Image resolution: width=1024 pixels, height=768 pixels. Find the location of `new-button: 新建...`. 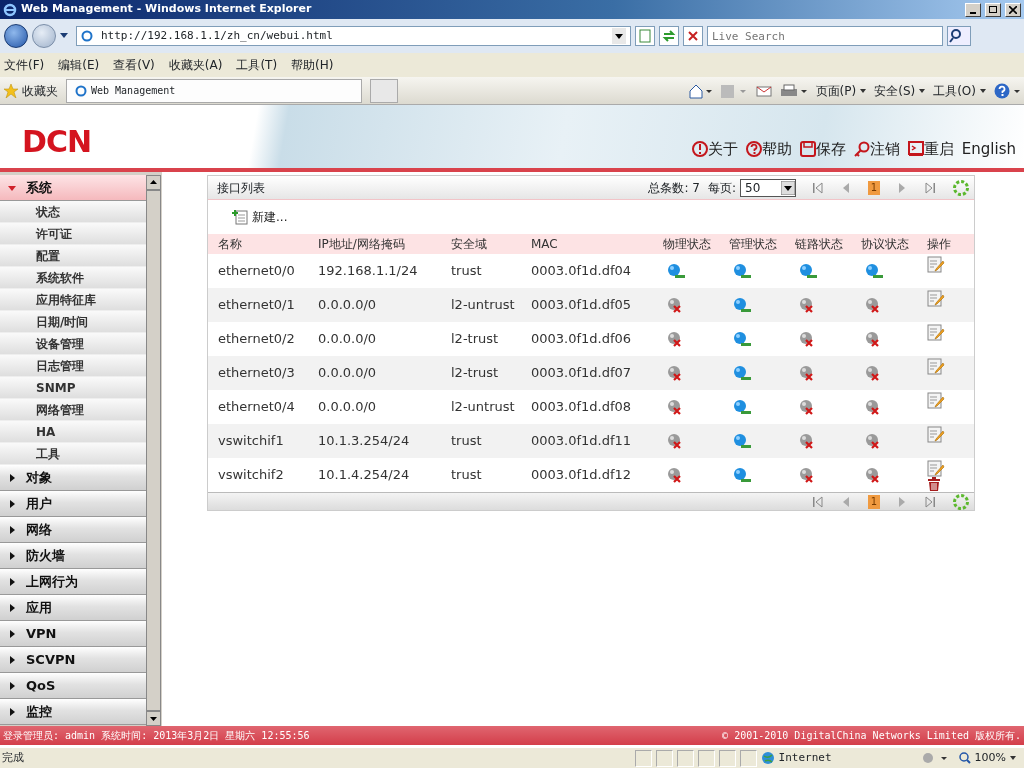

new-button: 新建... is located at coordinates (260, 217).